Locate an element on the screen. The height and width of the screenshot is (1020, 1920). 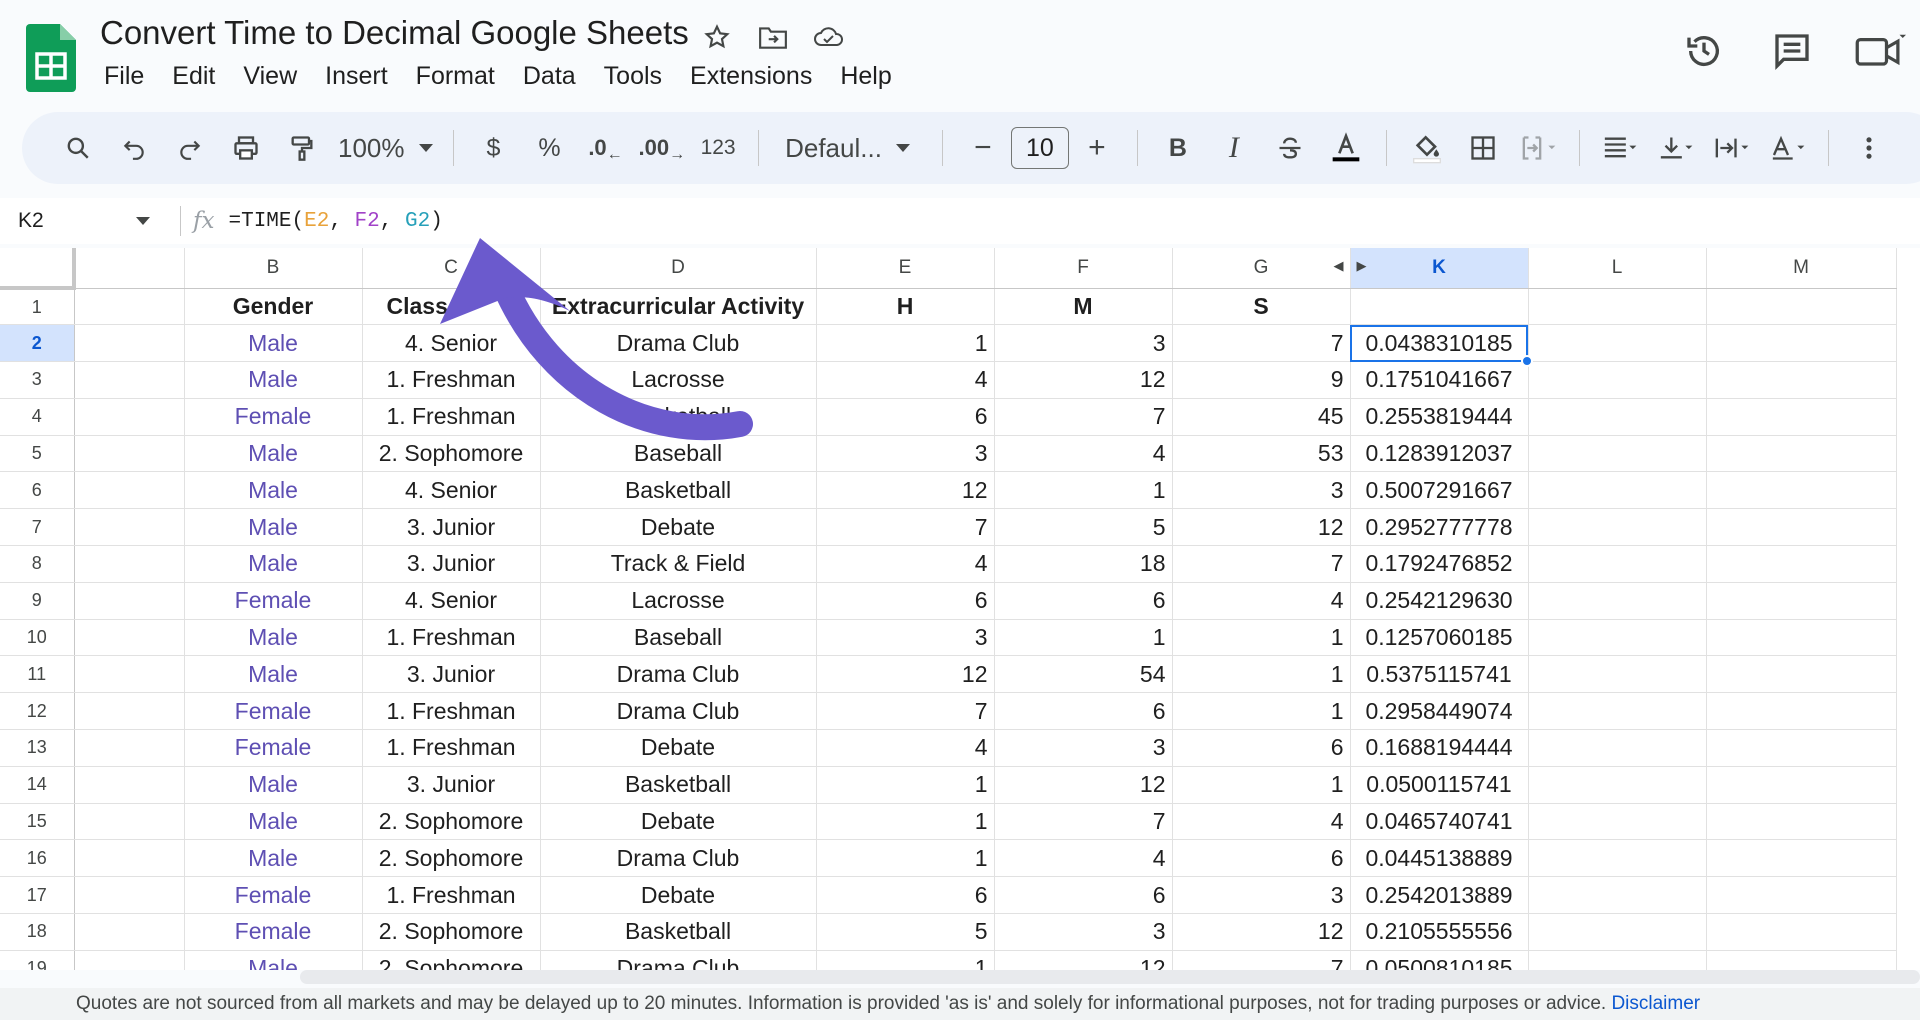
menu-help: Help is located at coordinates (865, 76).